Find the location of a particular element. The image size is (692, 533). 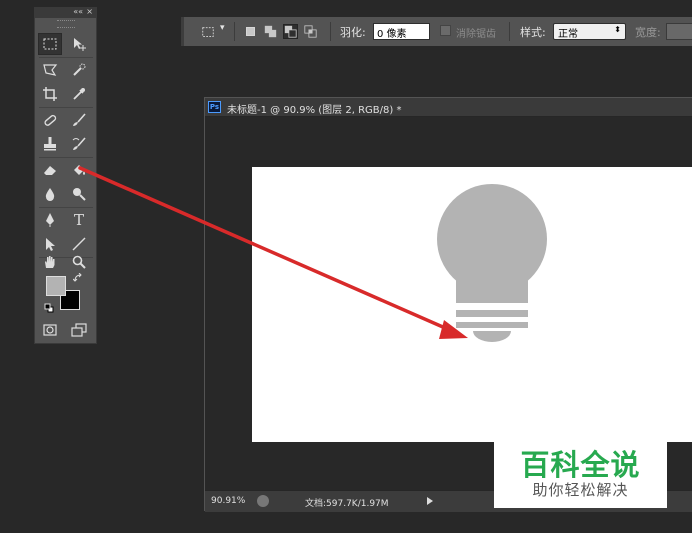

move-icon is located at coordinates (80, 44).